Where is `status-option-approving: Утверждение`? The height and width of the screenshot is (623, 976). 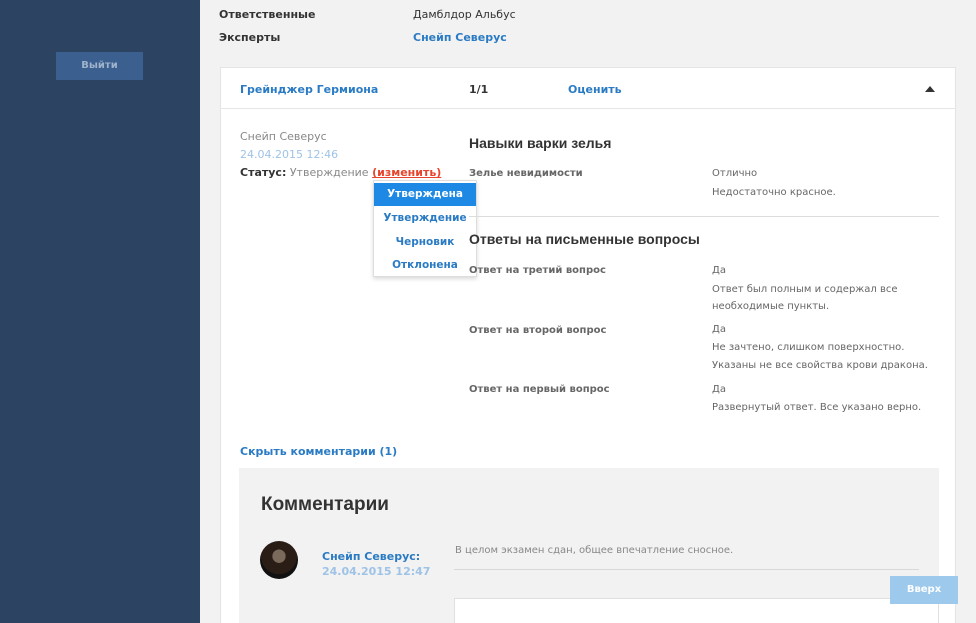 status-option-approving: Утверждение is located at coordinates (425, 218).